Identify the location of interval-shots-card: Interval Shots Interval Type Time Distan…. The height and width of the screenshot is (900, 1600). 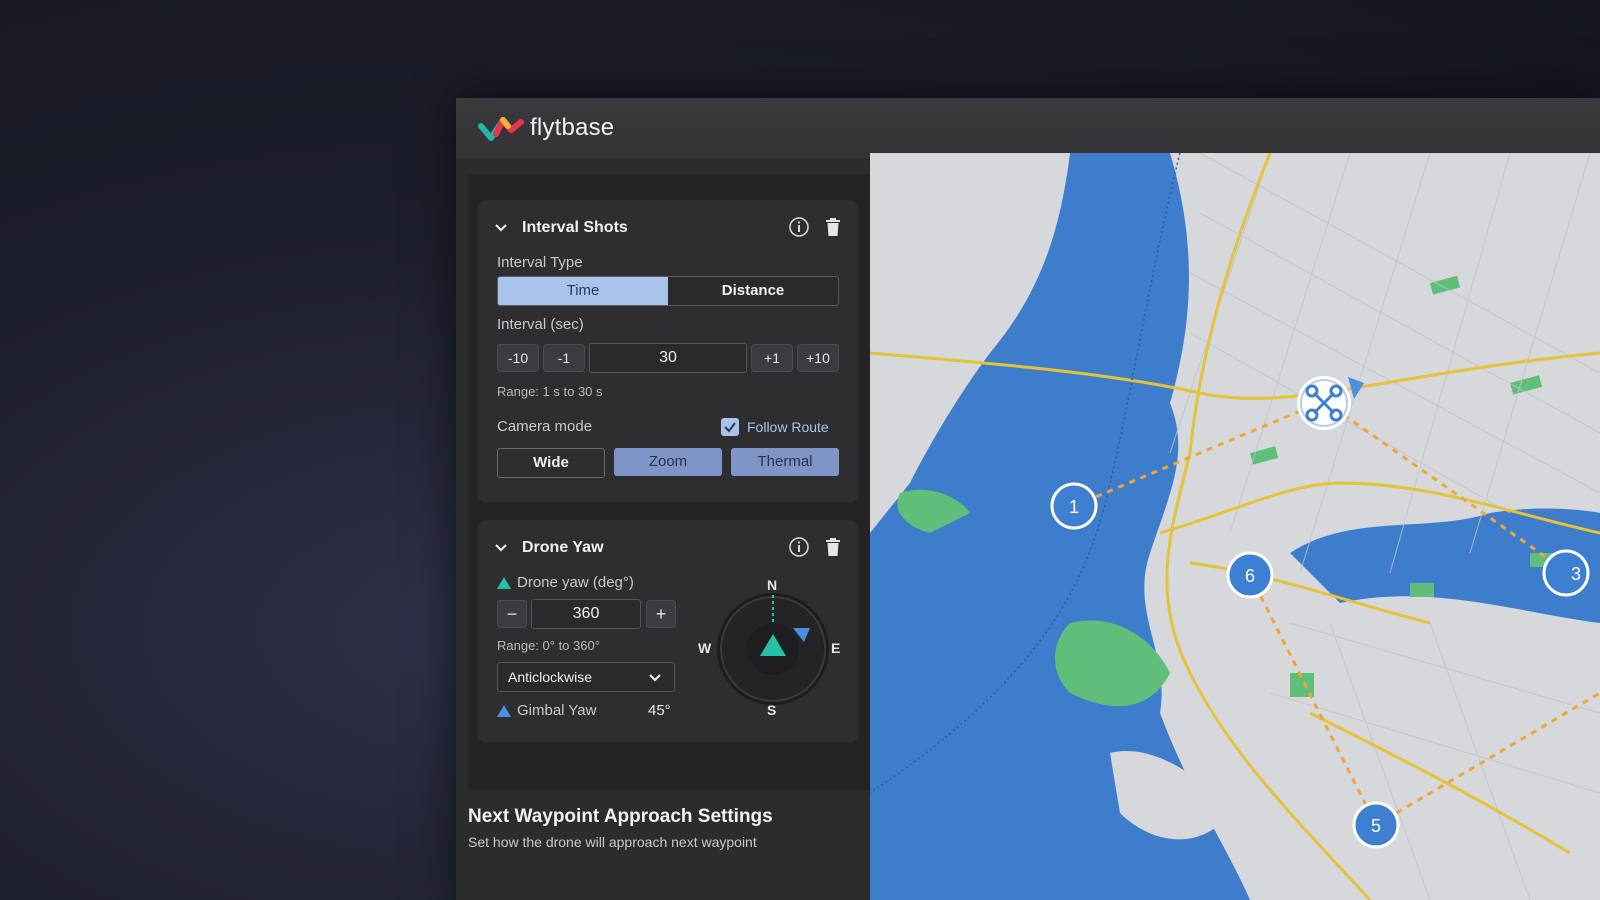
(668, 351).